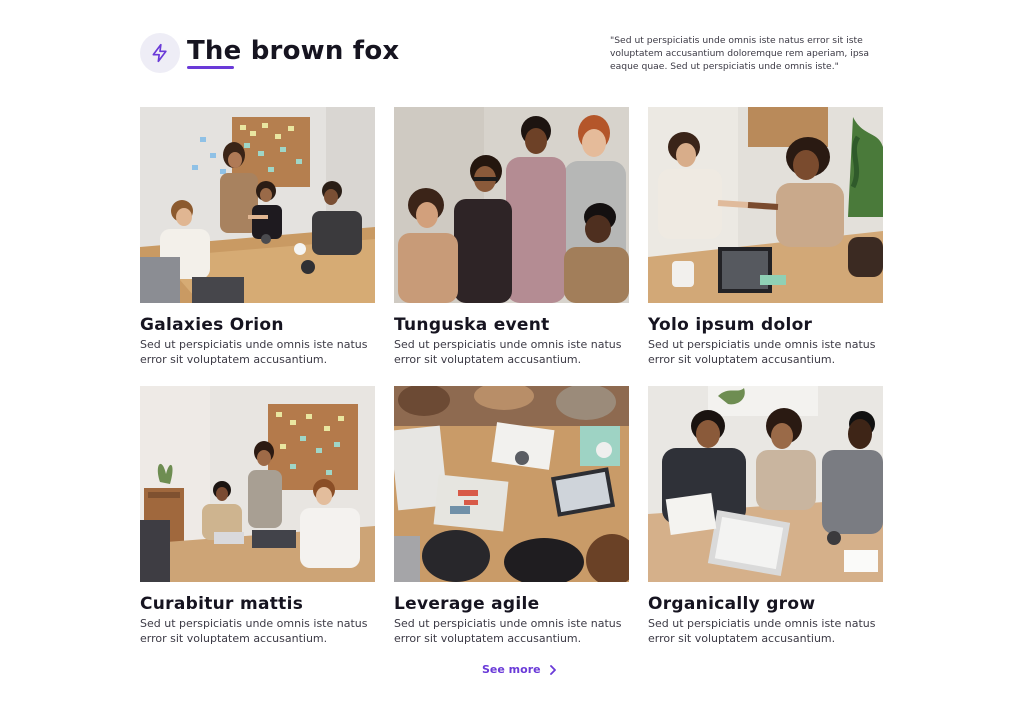 The height and width of the screenshot is (725, 1024). What do you see at coordinates (765, 604) in the screenshot?
I see `card-title: Organically grow` at bounding box center [765, 604].